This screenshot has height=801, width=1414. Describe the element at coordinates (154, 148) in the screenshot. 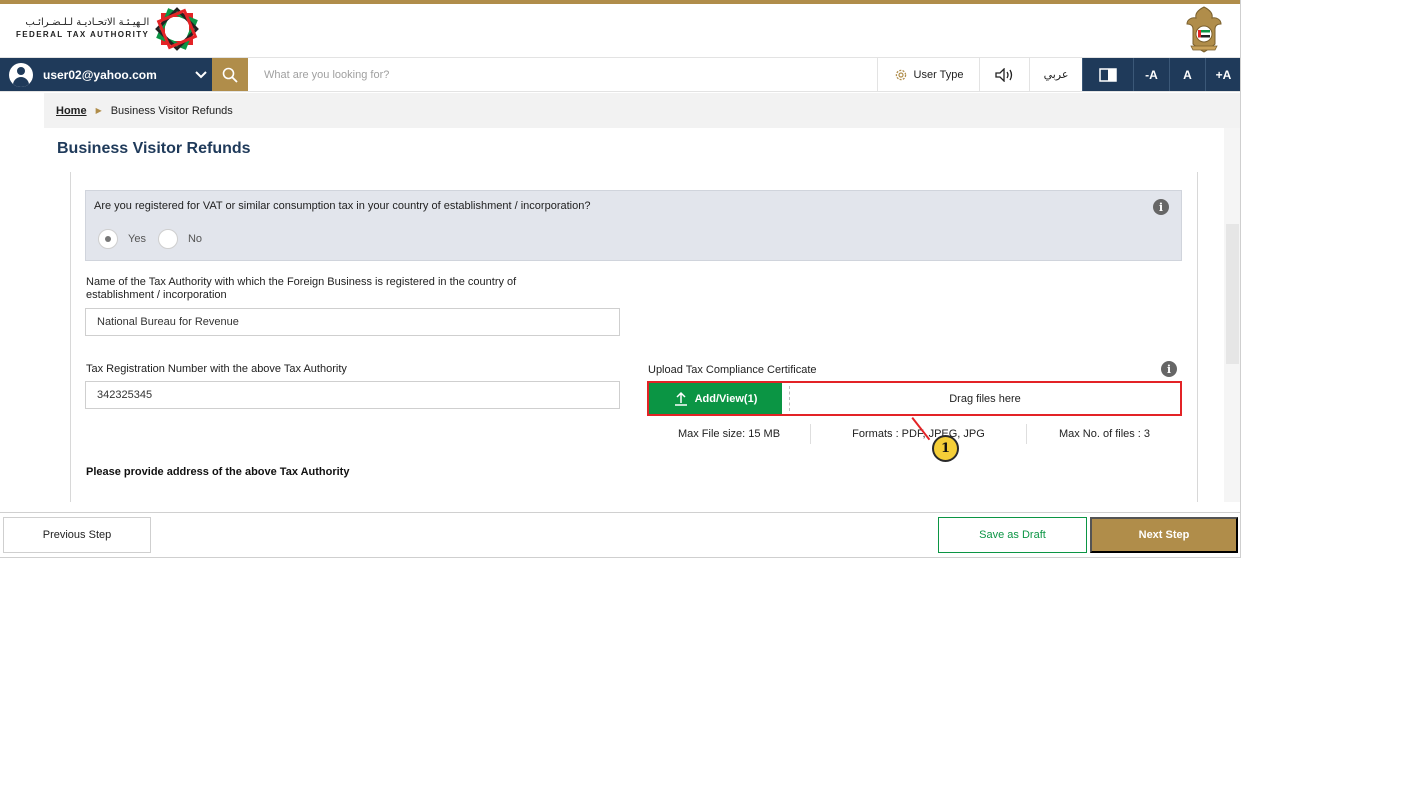

I see `page-title: Business Visitor Refunds` at that location.